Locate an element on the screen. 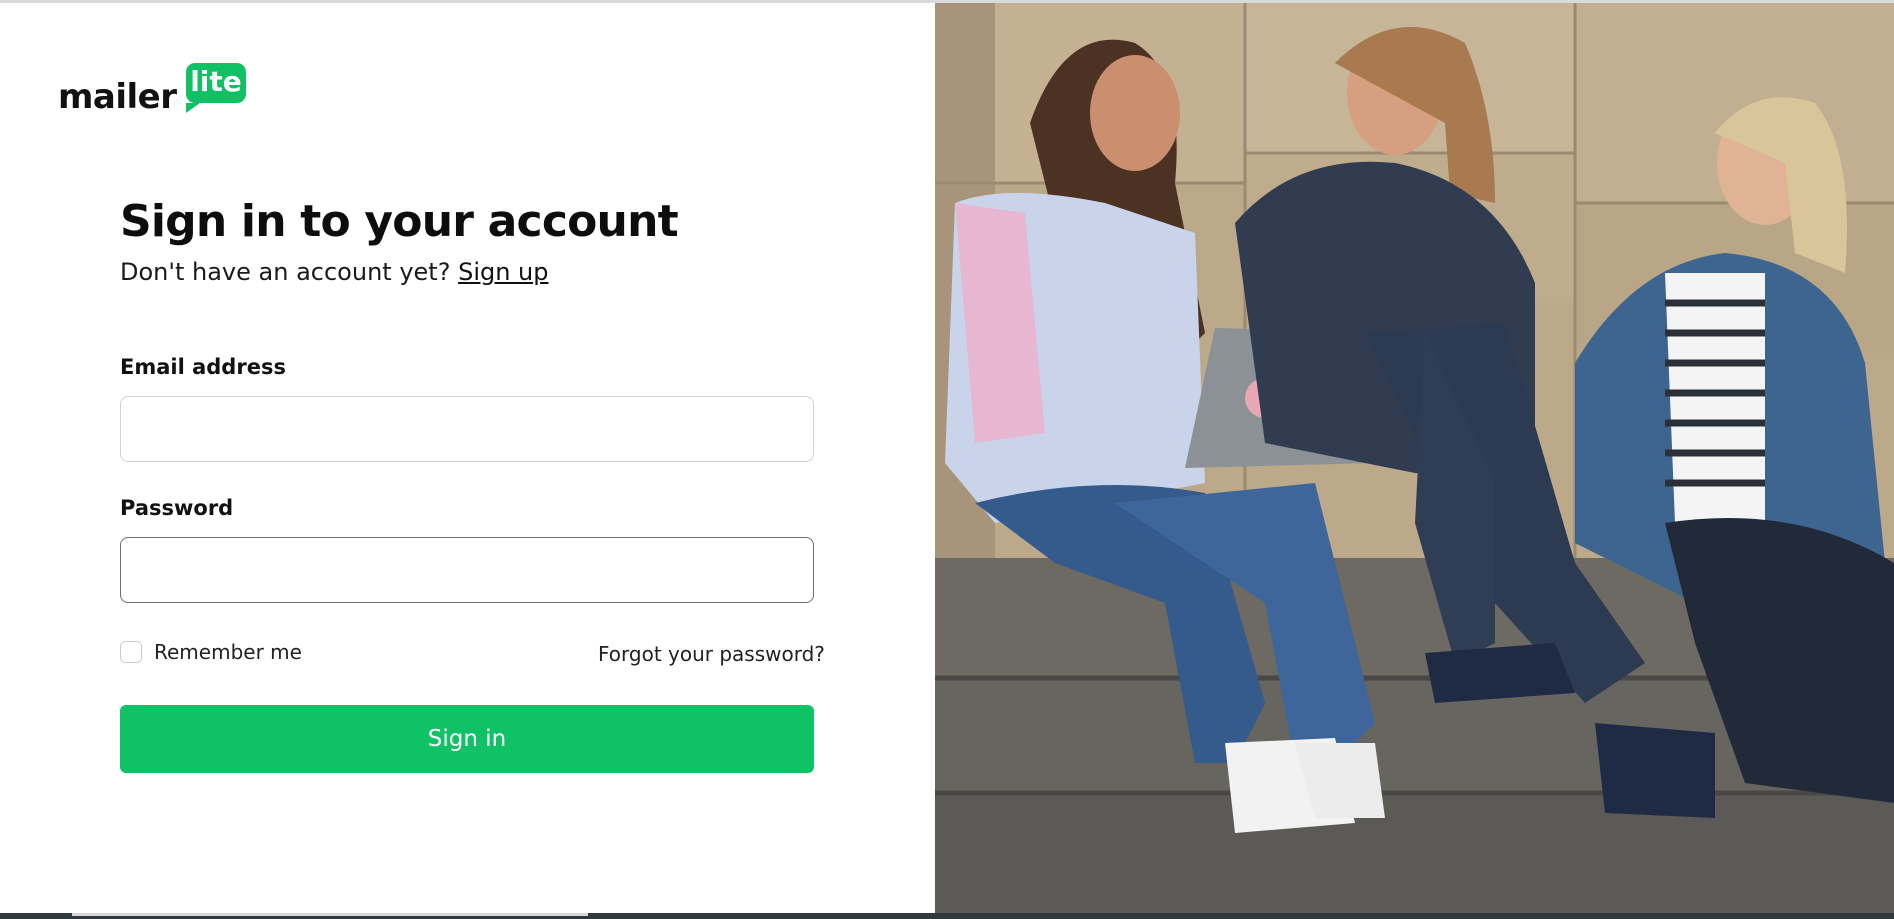 The height and width of the screenshot is (919, 1894). remember-me: Remember me is located at coordinates (211, 652).